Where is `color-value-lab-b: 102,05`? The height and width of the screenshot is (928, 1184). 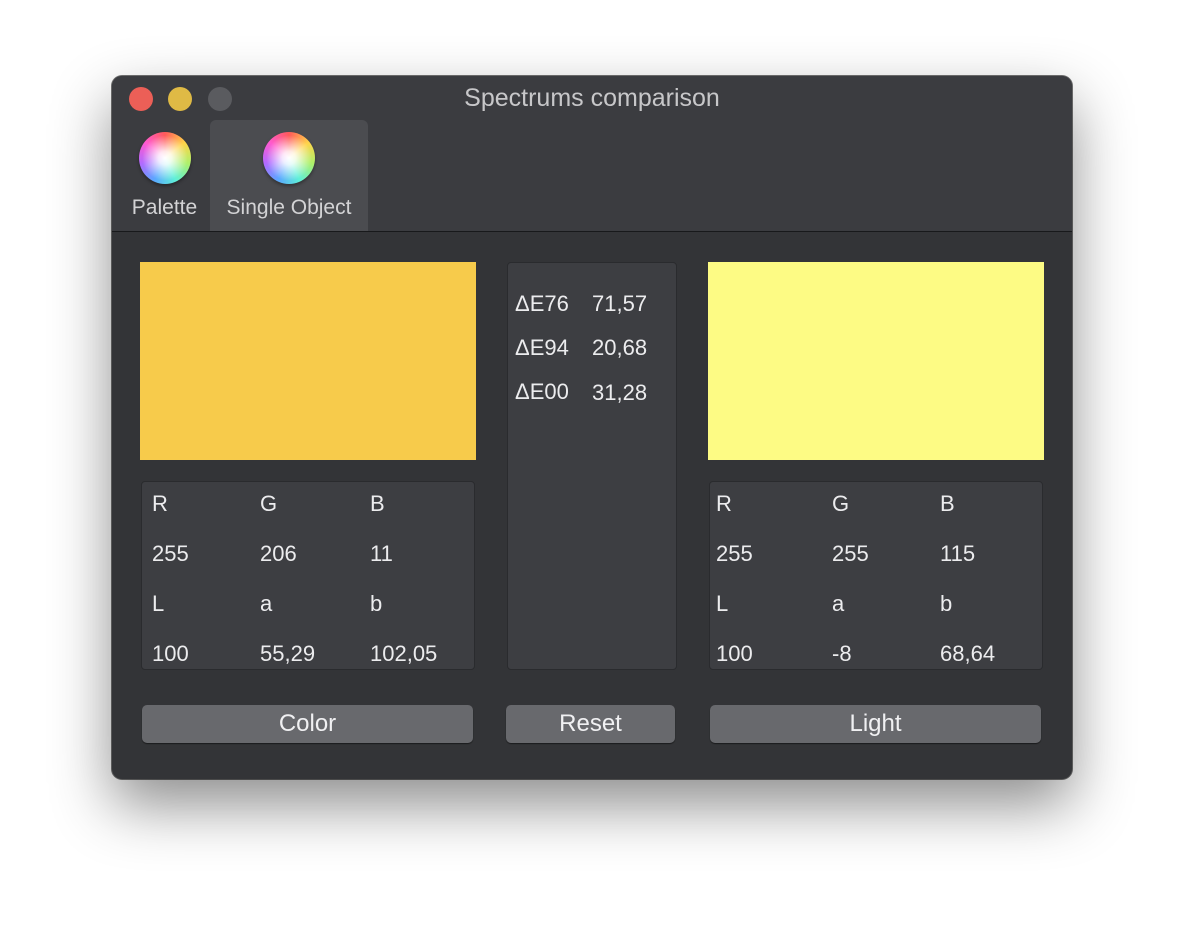 color-value-lab-b: 102,05 is located at coordinates (404, 653).